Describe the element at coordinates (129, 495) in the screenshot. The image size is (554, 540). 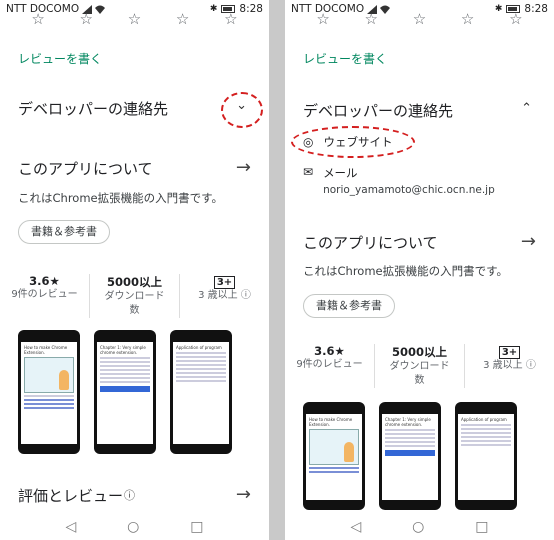
I see `info-icon: ⓘ` at that location.